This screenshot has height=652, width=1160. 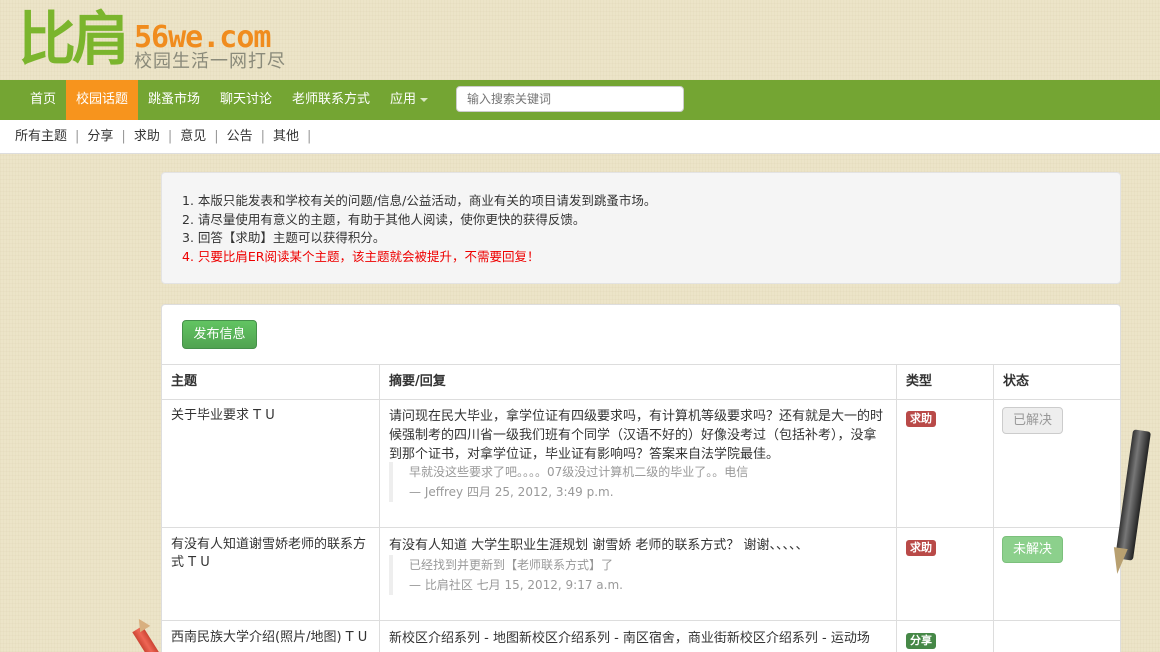 I want to click on pencil-decoration, so click(x=148, y=638).